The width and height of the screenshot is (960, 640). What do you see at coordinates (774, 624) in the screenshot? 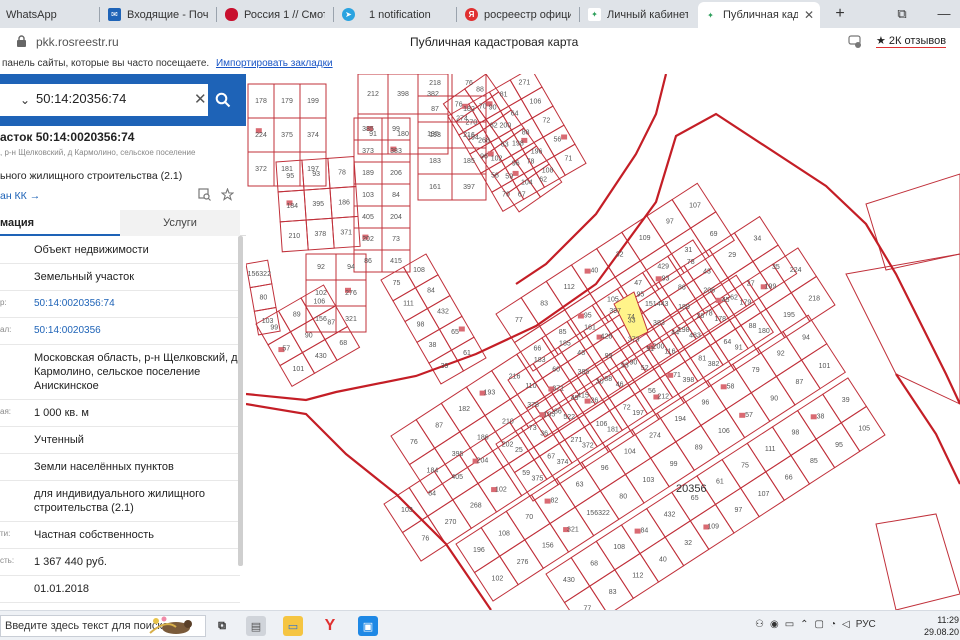
I see `record-icon: ◉` at bounding box center [774, 624].